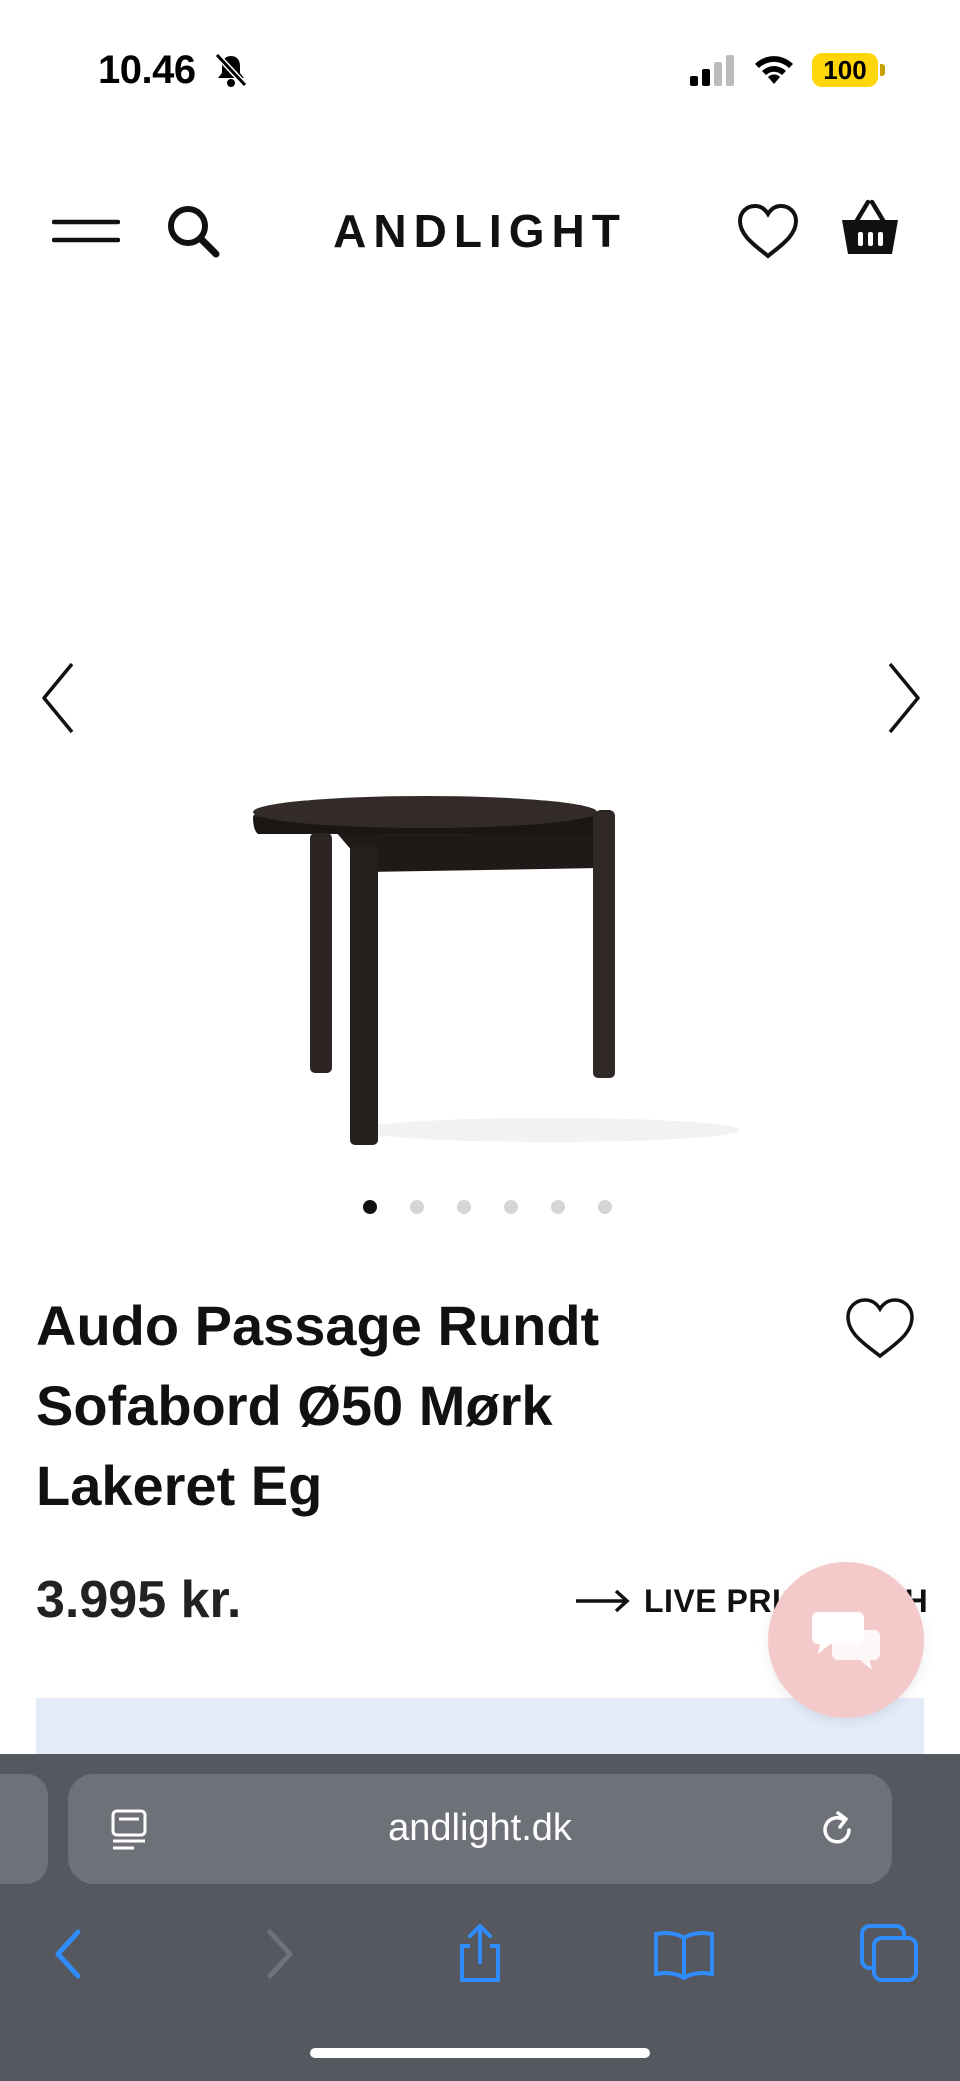 Image resolution: width=960 pixels, height=2081 pixels. Describe the element at coordinates (24, 1829) in the screenshot. I see `previous-tab-preview` at that location.